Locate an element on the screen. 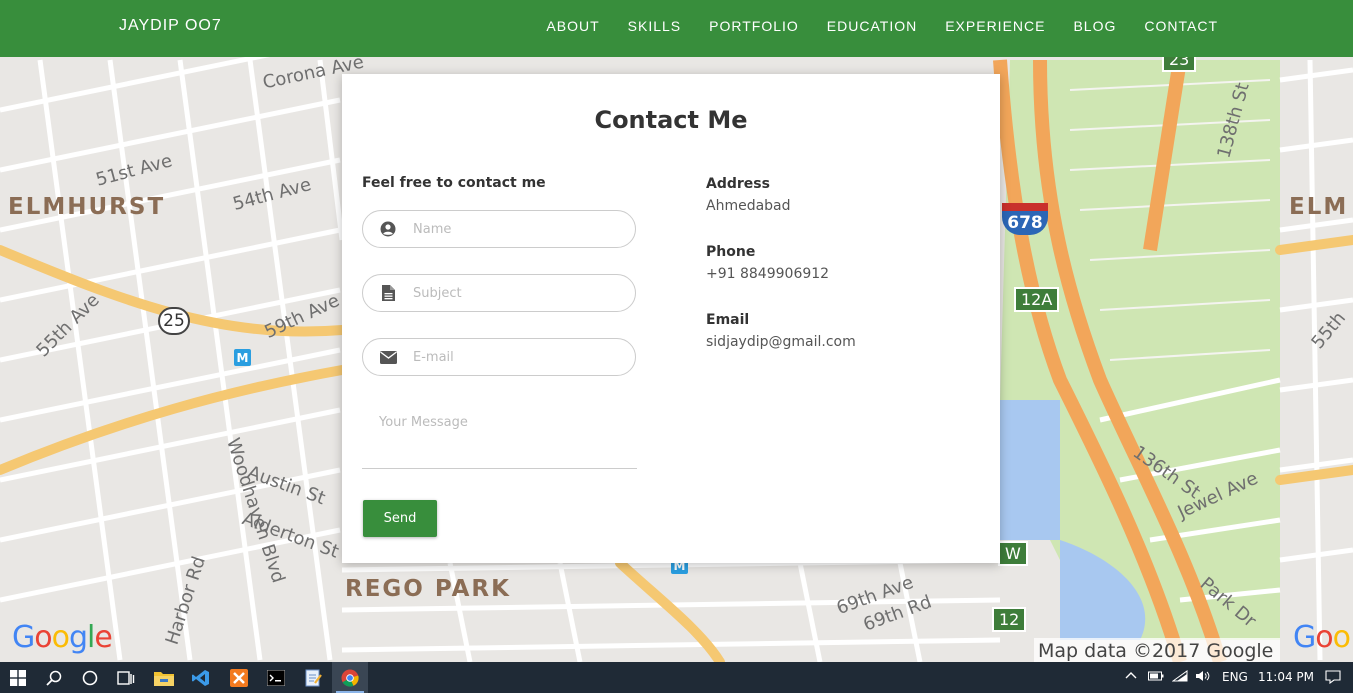 The width and height of the screenshot is (1353, 693). google-logo: Google is located at coordinates (62, 637).